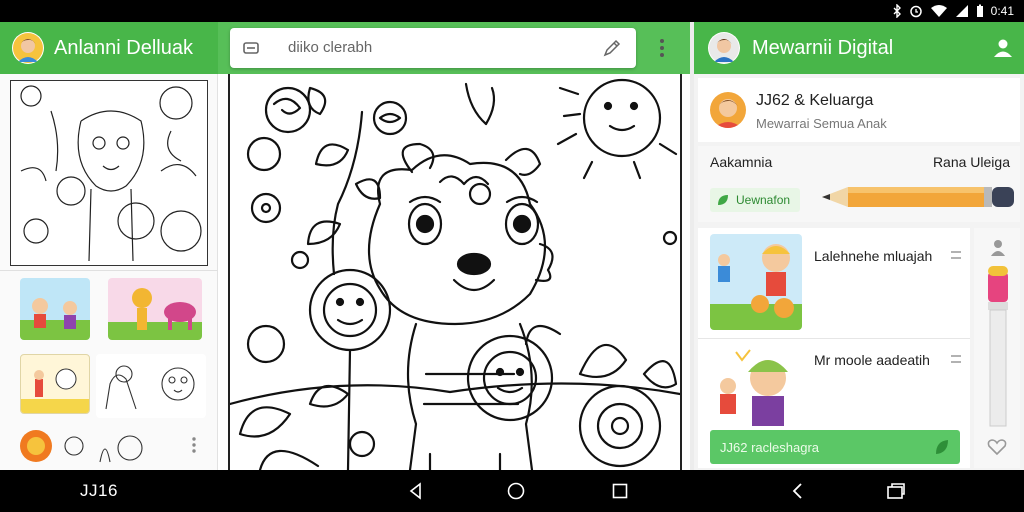 This screenshot has height=512, width=1024. Describe the element at coordinates (617, 129) in the screenshot. I see `sun-drawing` at that location.